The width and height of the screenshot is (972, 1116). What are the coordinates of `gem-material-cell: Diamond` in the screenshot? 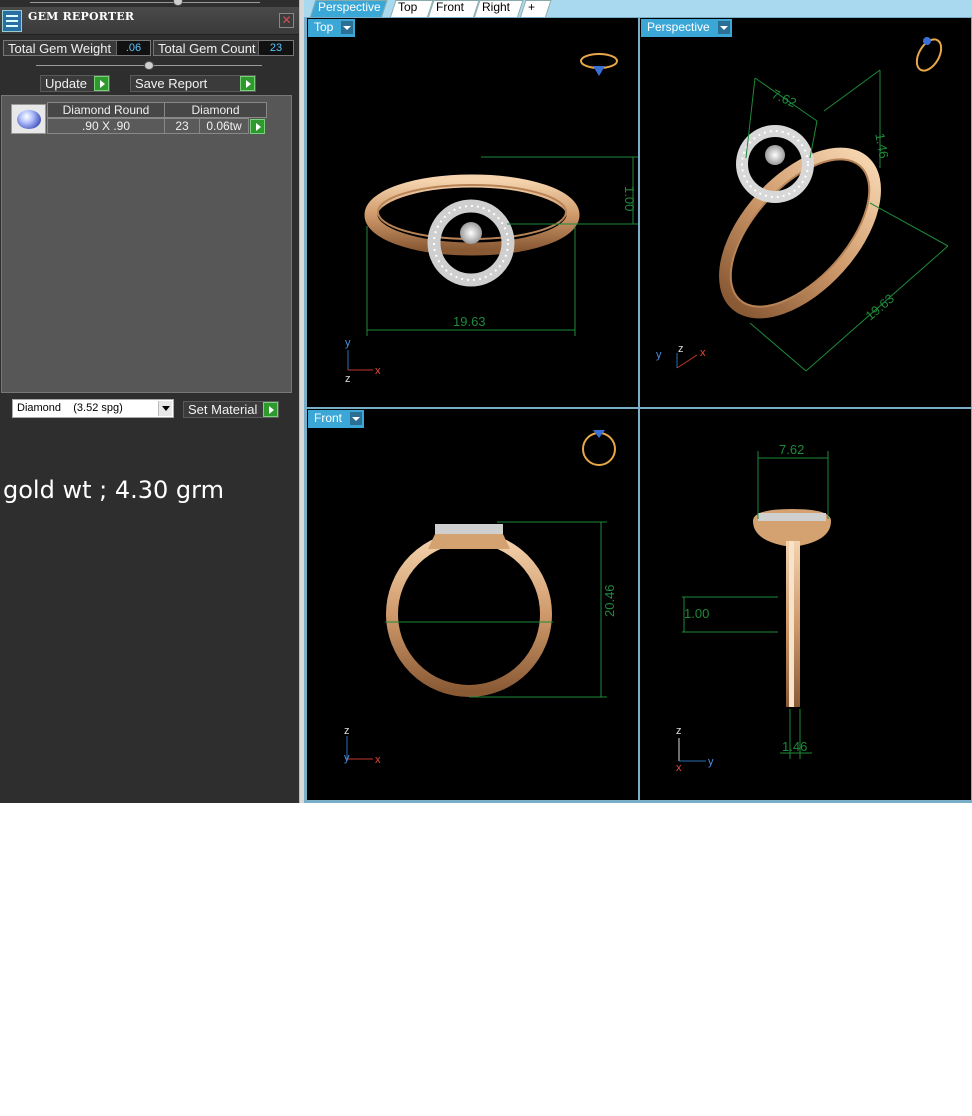 It's located at (215, 110).